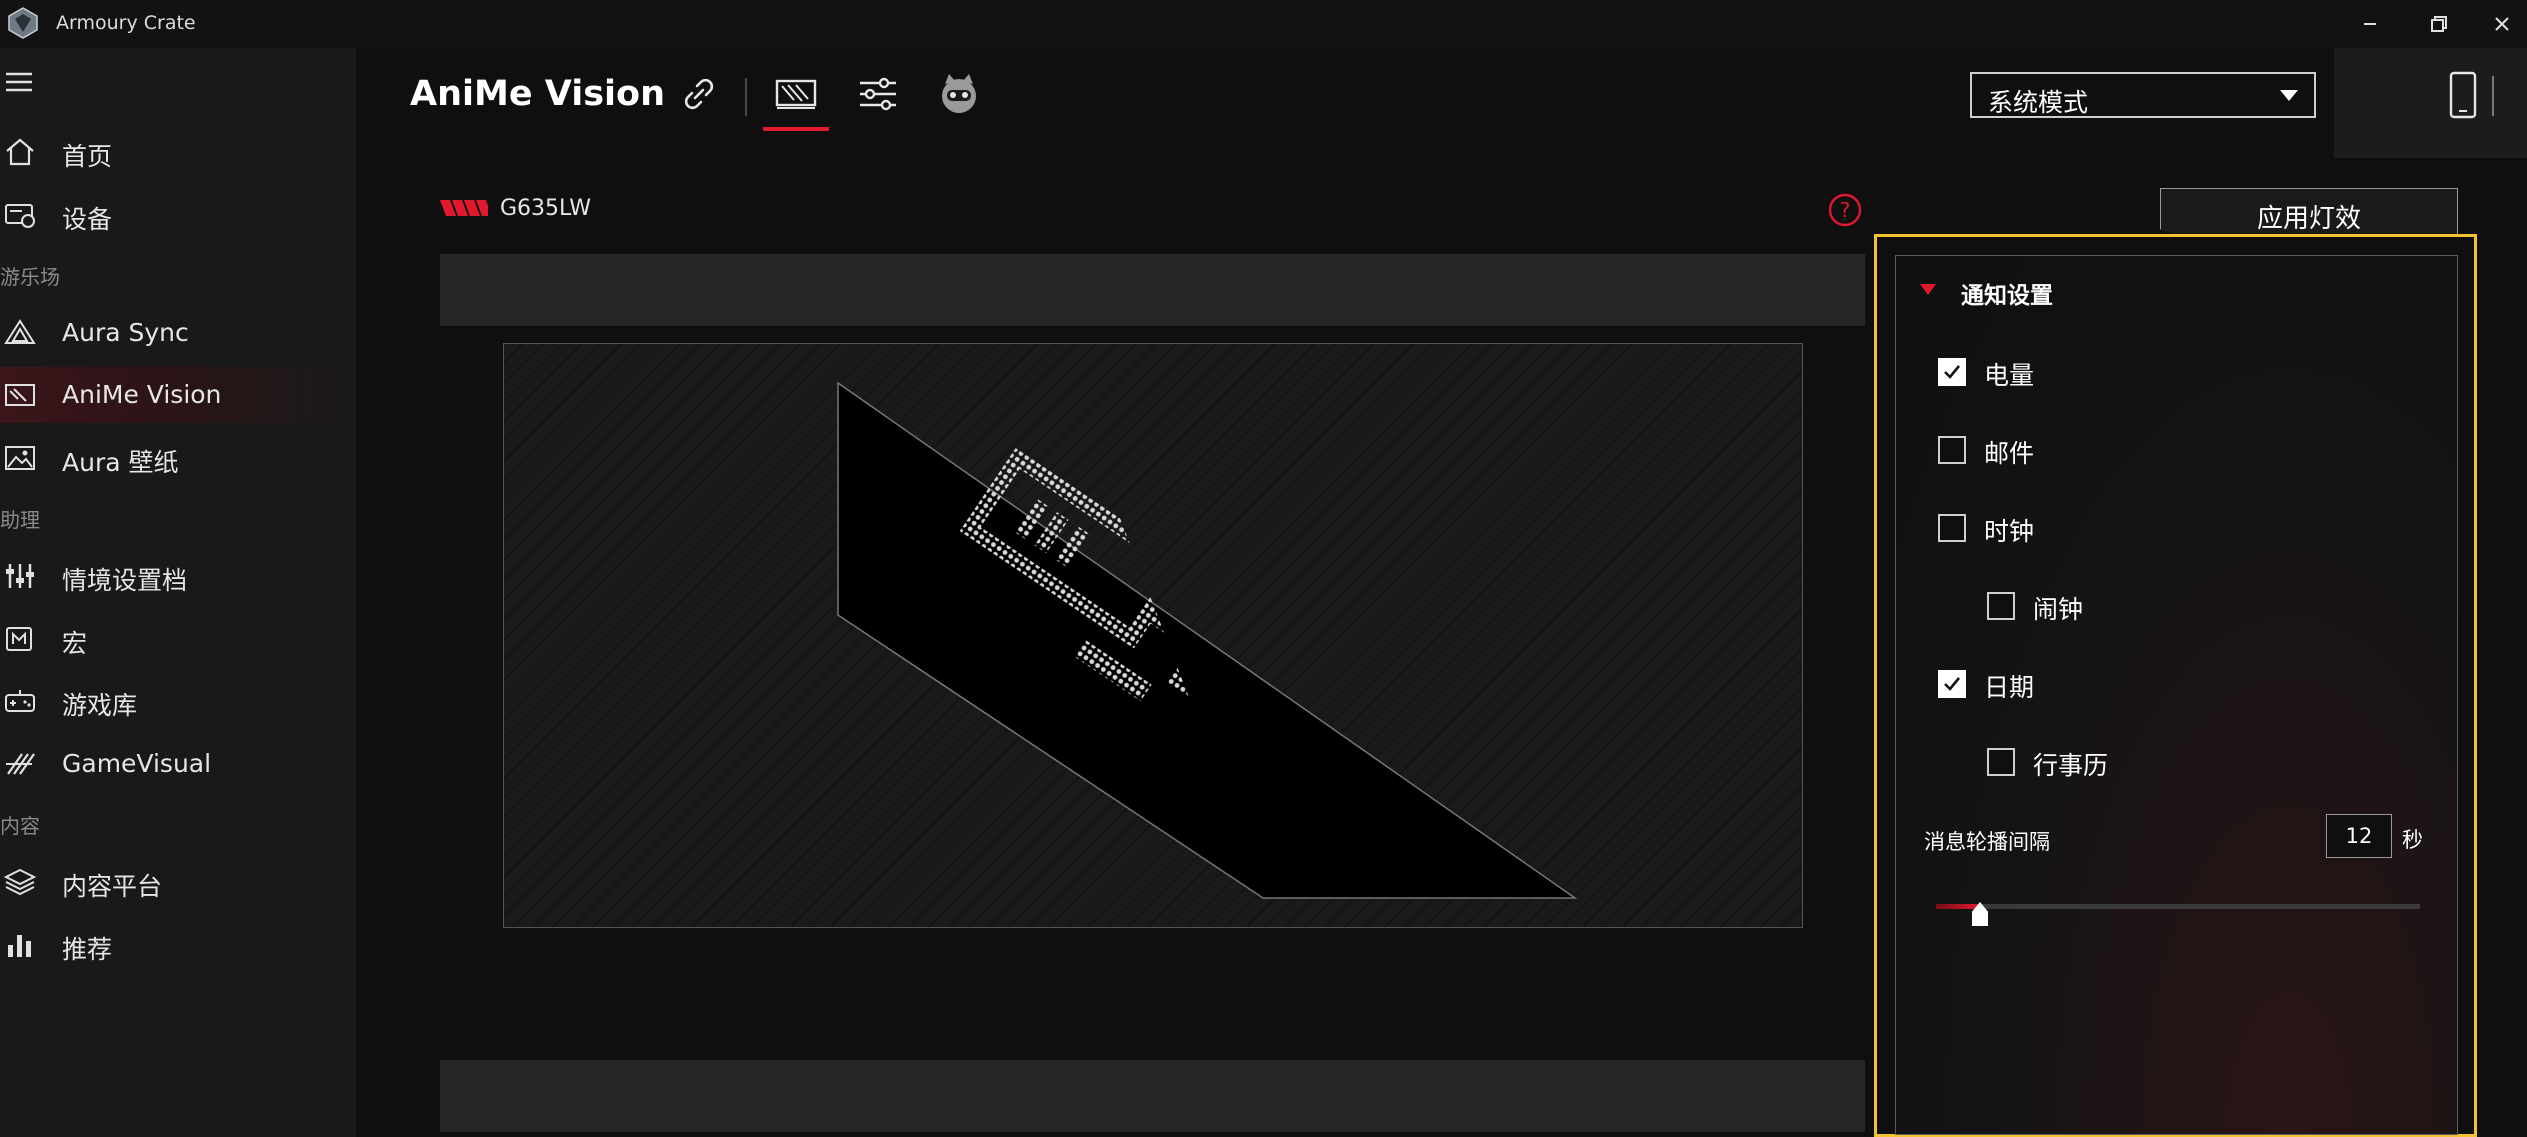 This screenshot has height=1137, width=2527. Describe the element at coordinates (546, 208) in the screenshot. I see `device-name: G635LW` at that location.